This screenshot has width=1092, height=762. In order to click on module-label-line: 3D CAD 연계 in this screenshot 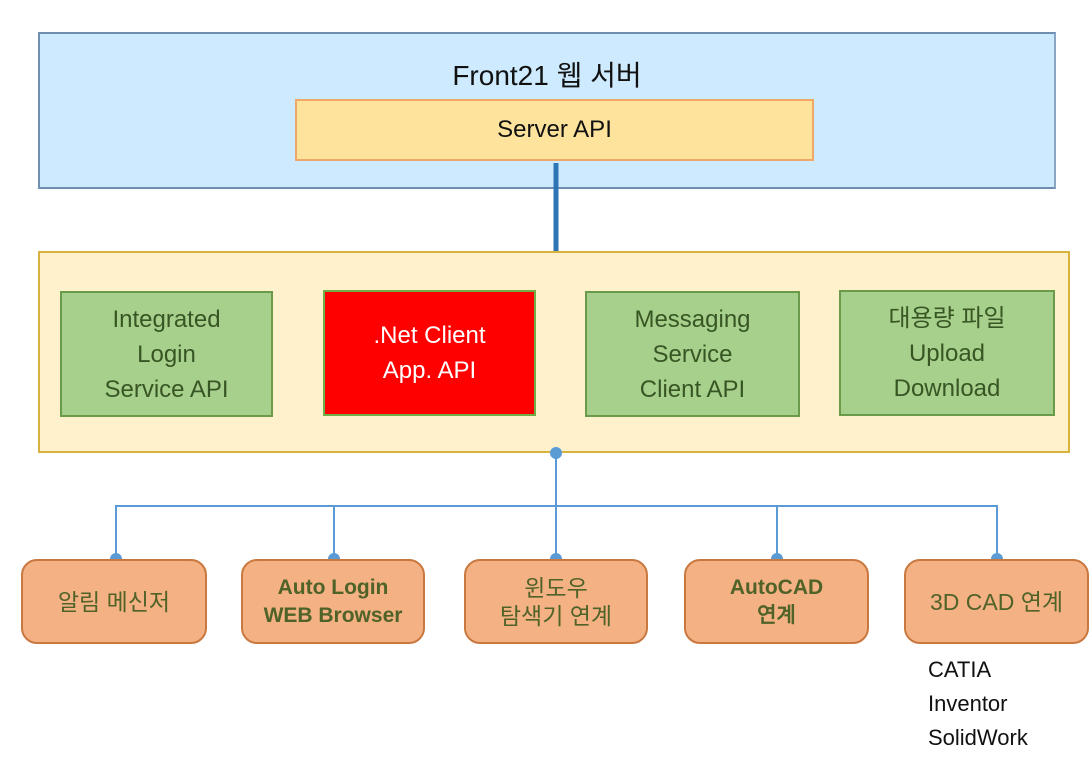, I will do `click(996, 601)`.